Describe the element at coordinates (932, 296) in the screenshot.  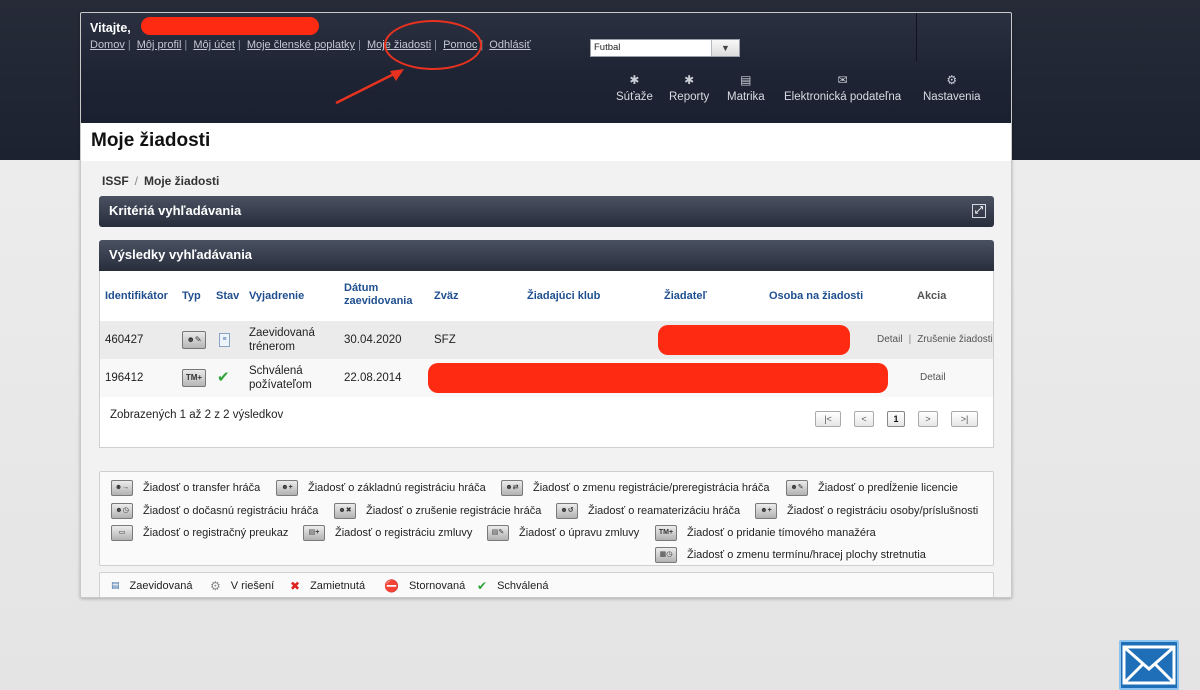
I see `col-akcia: Akcia` at that location.